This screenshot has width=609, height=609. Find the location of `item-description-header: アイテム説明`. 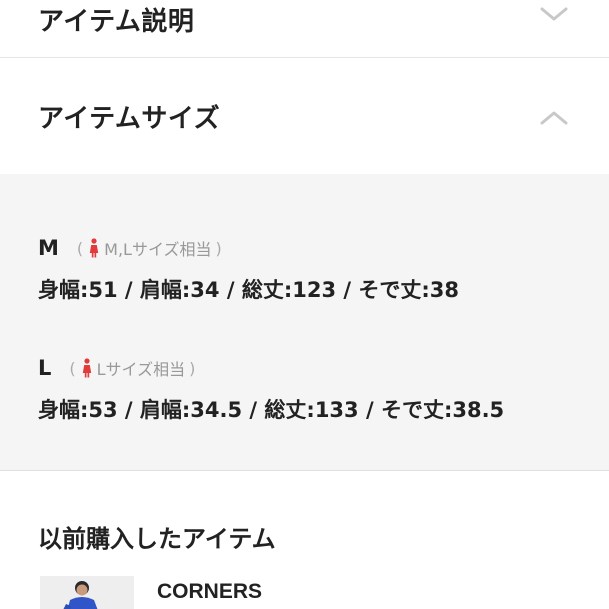

item-description-header: アイテム説明 is located at coordinates (304, 29).